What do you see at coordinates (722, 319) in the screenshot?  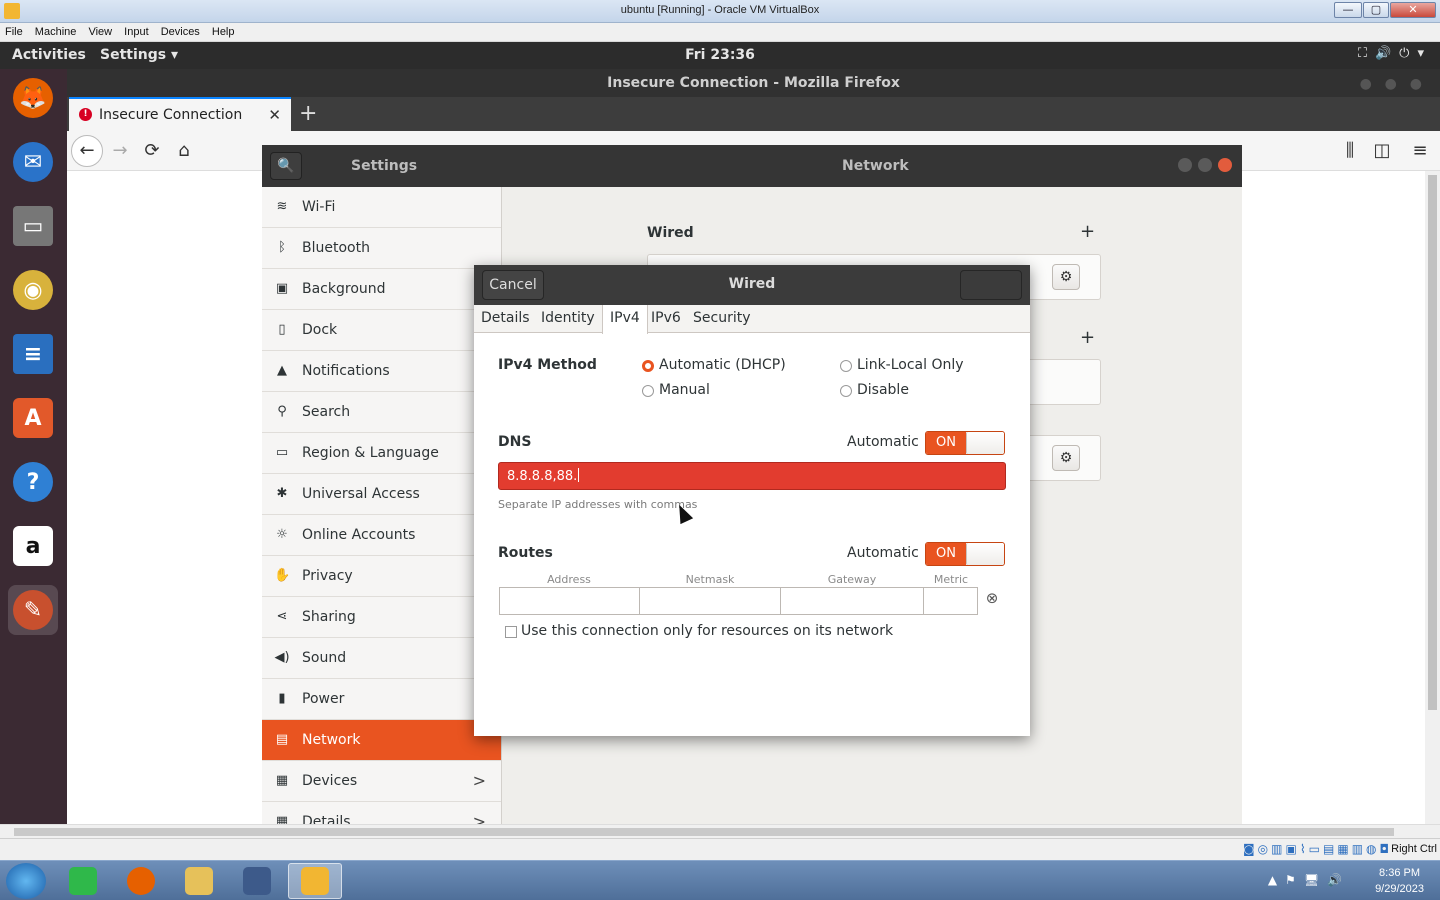 I see `tab-security: Security` at bounding box center [722, 319].